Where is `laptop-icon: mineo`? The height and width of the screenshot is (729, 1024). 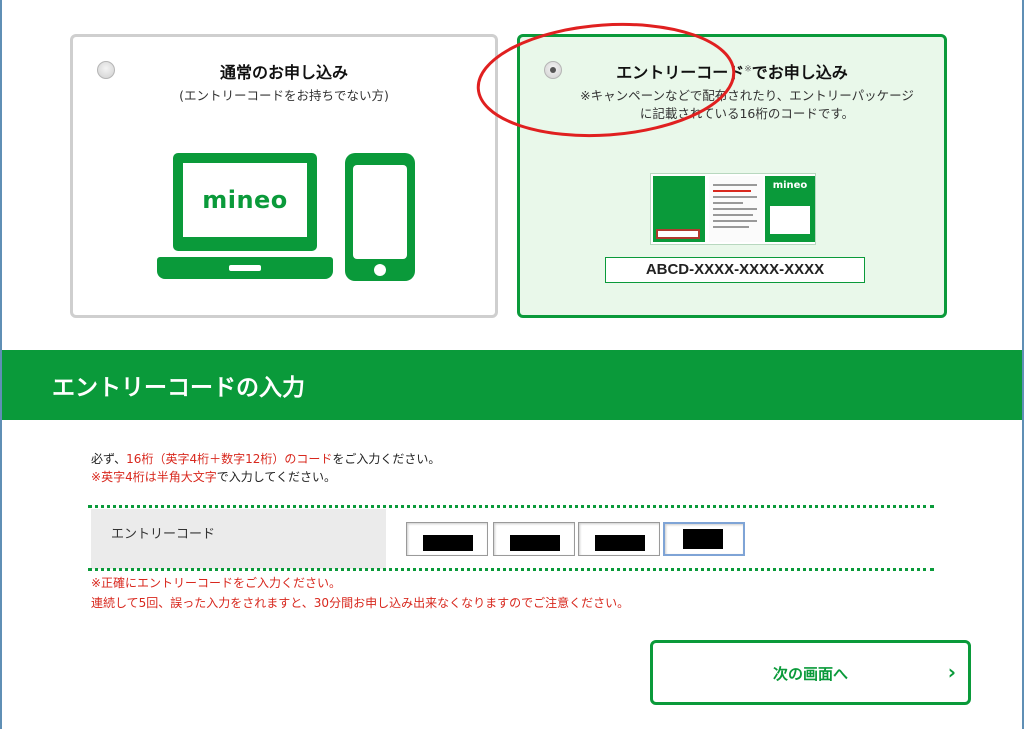
laptop-icon: mineo is located at coordinates (245, 217).